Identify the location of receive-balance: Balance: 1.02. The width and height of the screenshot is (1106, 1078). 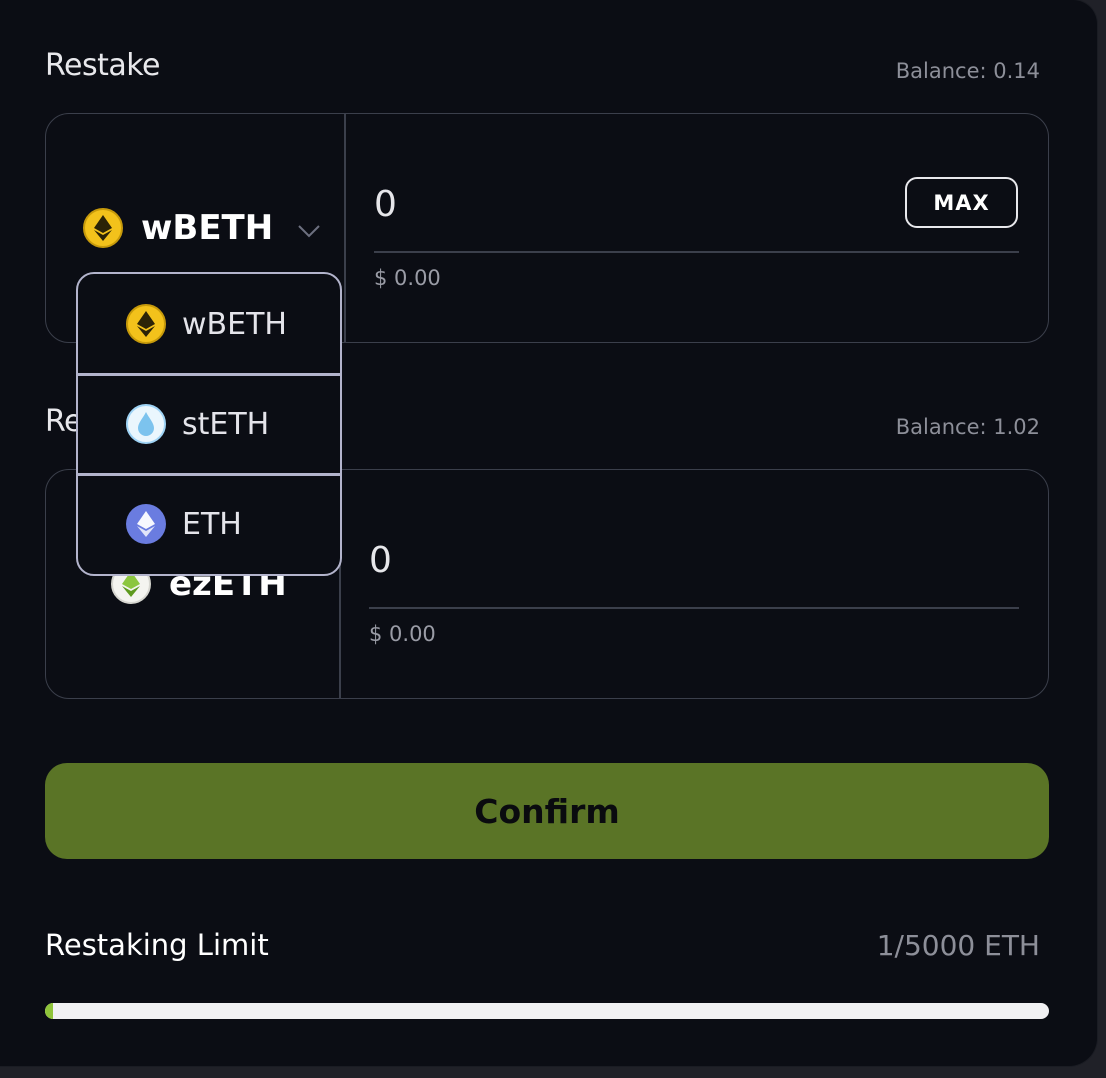
(967, 427).